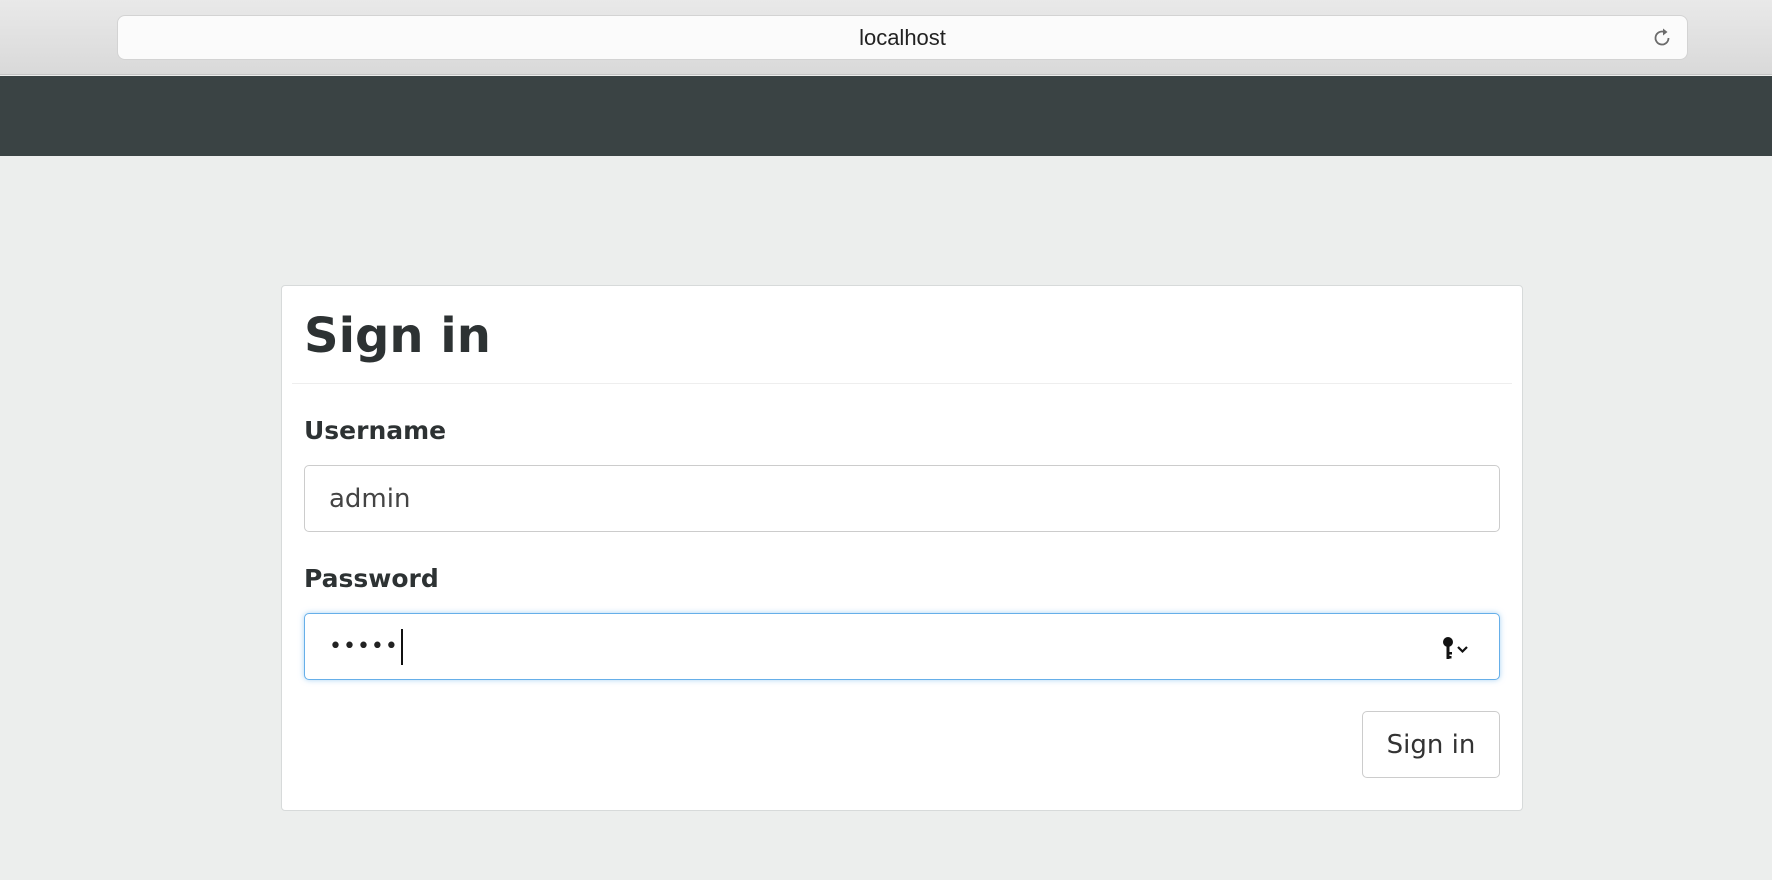  I want to click on address-text: localhost, so click(902, 37).